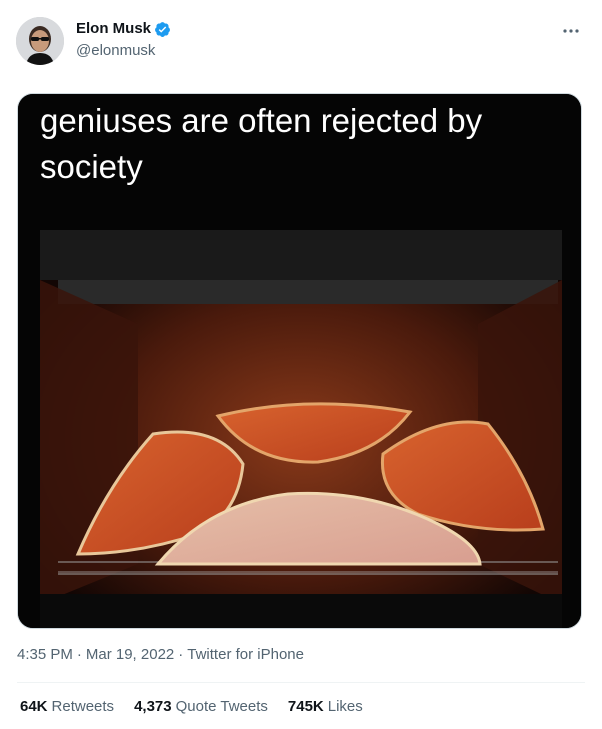 This screenshot has height=729, width=602. Describe the element at coordinates (305, 706) in the screenshot. I see `likes-count: 745K` at that location.